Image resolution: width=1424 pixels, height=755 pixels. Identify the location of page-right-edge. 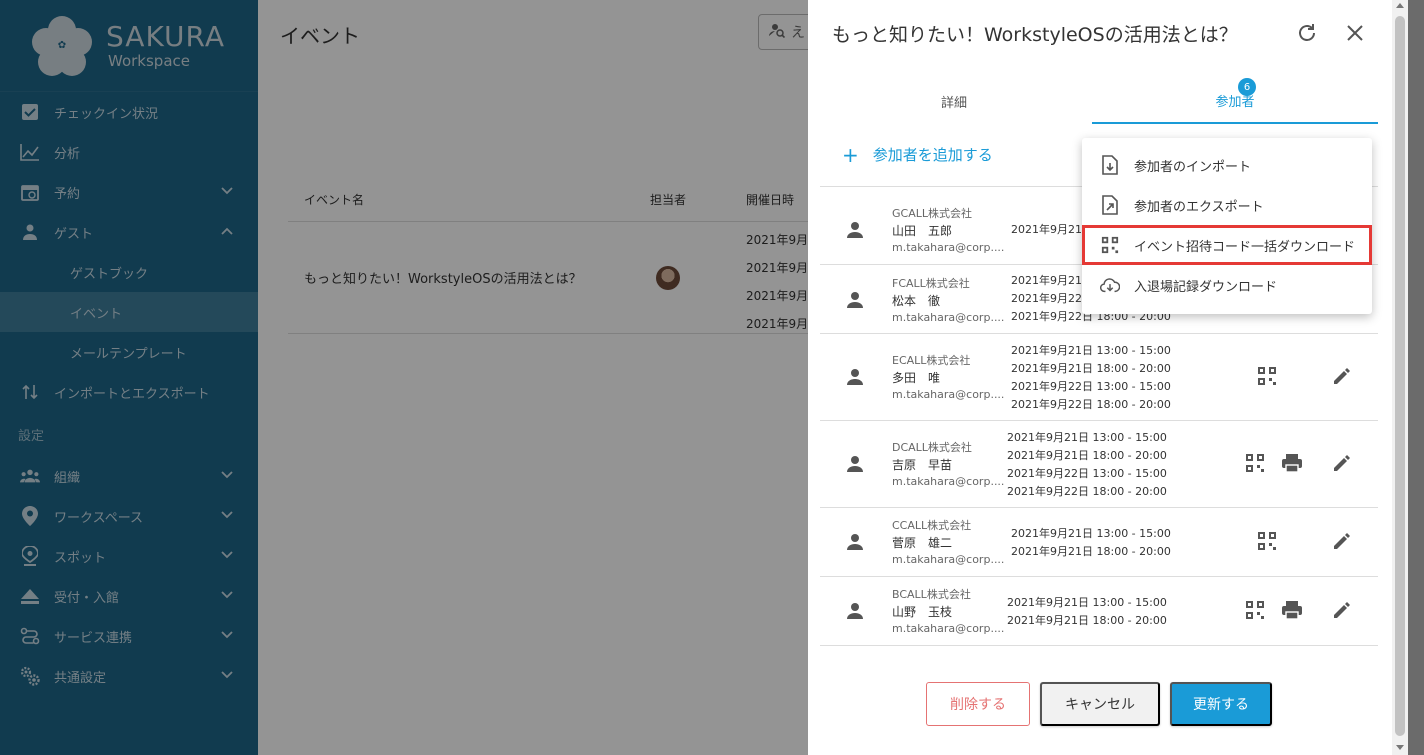
(1416, 377).